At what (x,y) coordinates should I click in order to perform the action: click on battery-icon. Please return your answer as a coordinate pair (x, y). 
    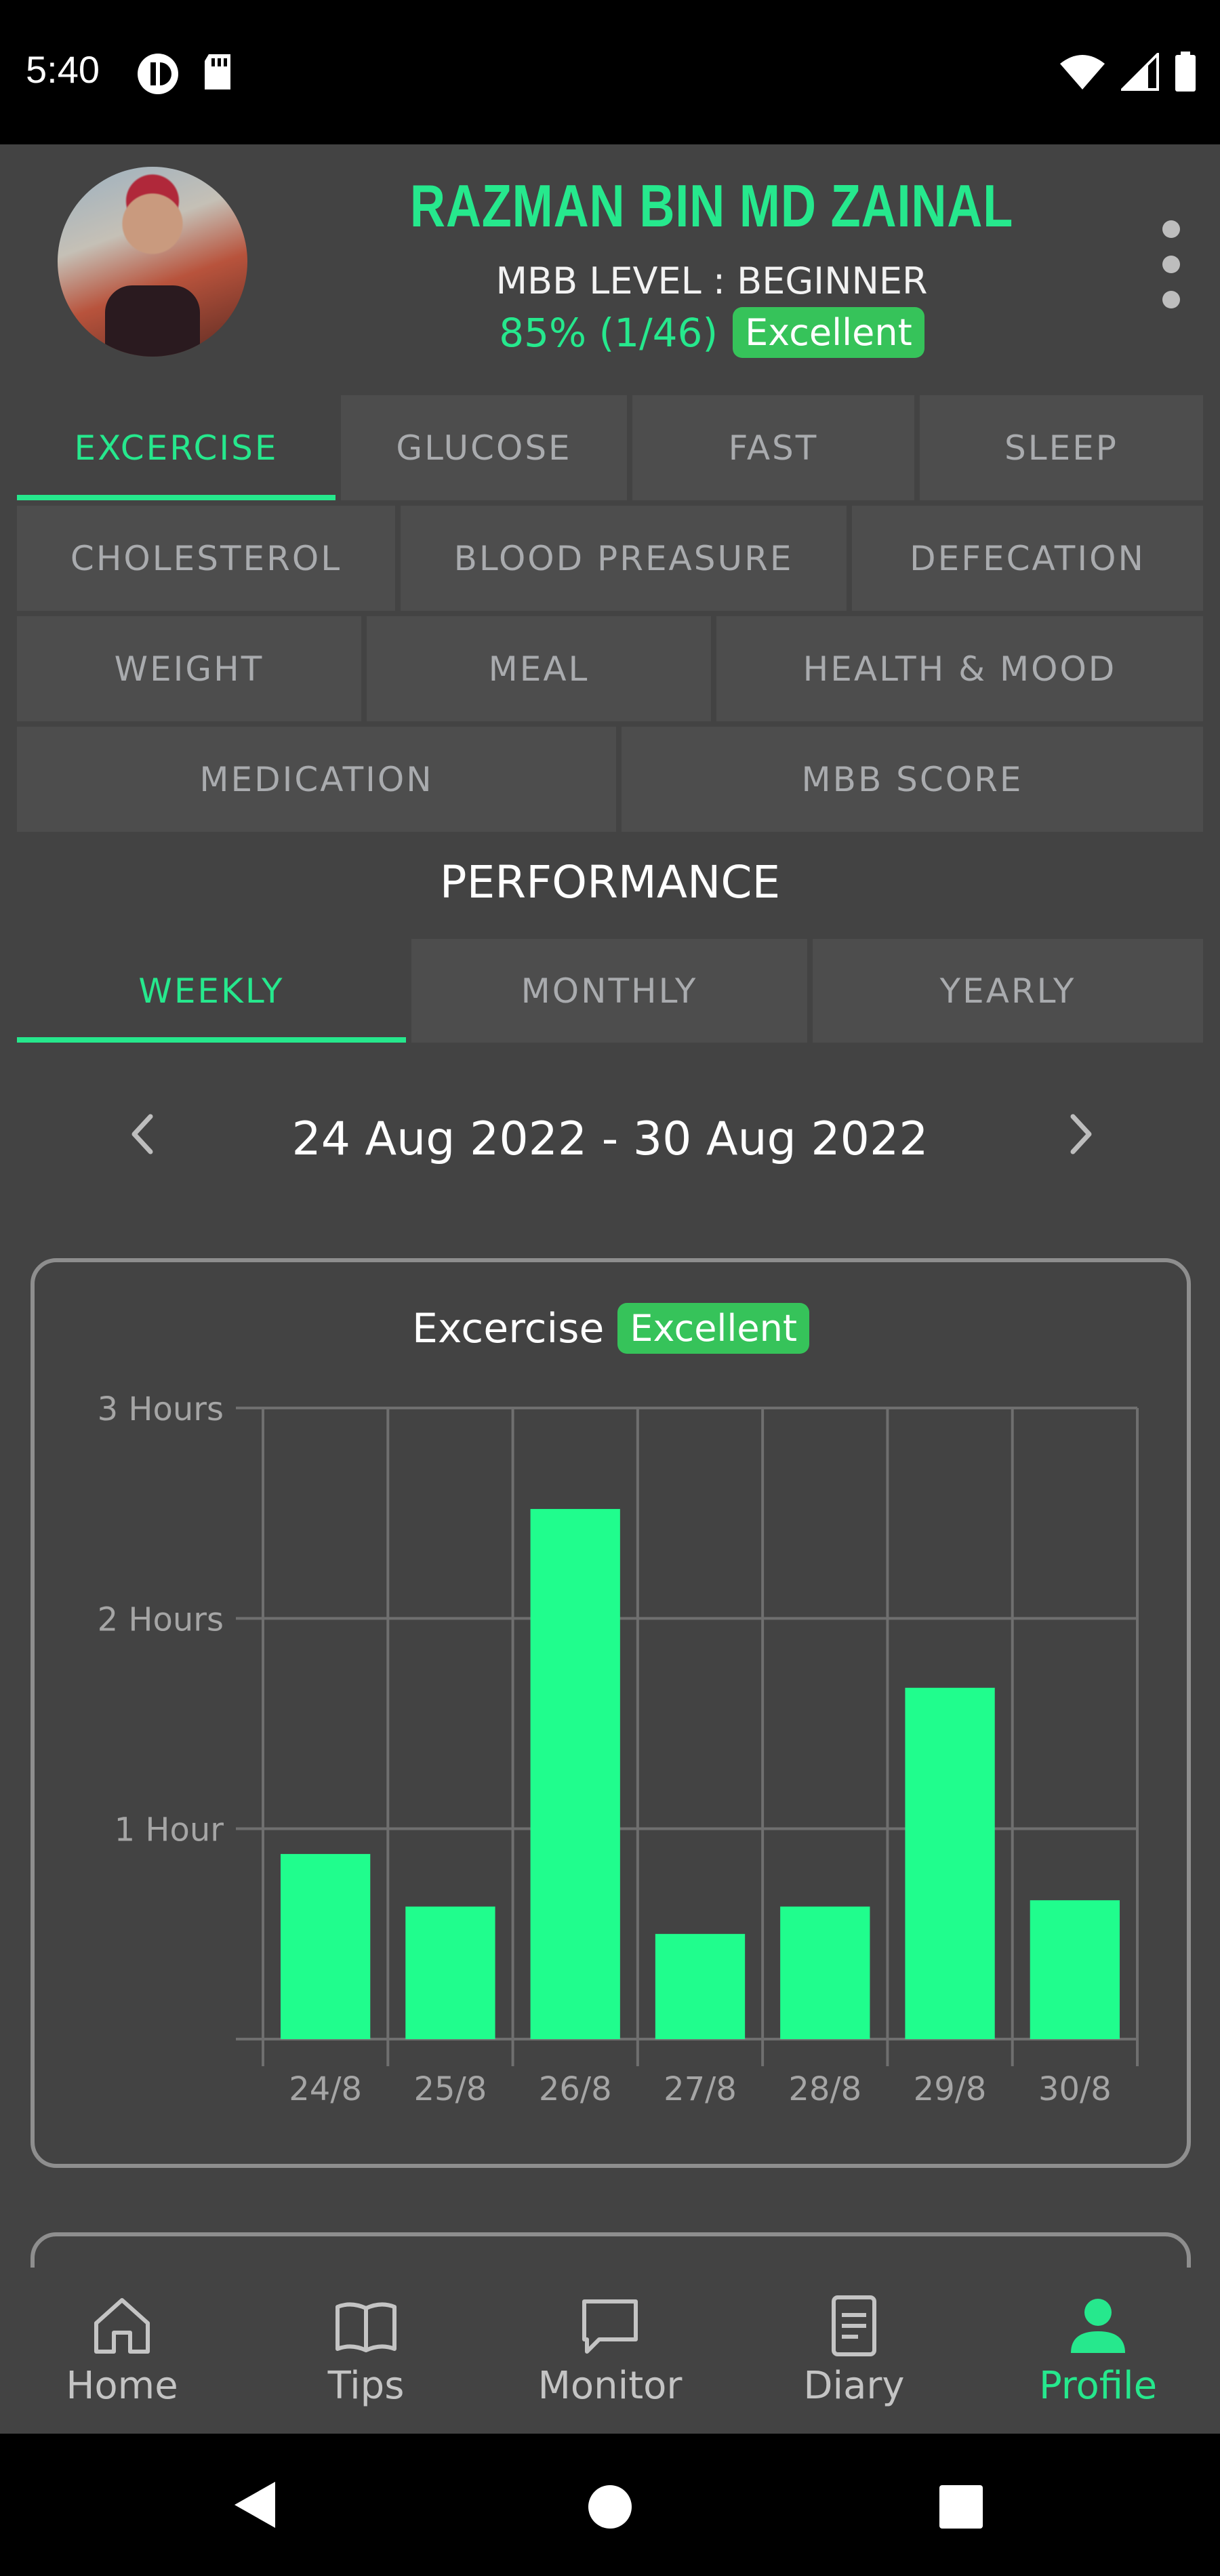
    Looking at the image, I should click on (1186, 72).